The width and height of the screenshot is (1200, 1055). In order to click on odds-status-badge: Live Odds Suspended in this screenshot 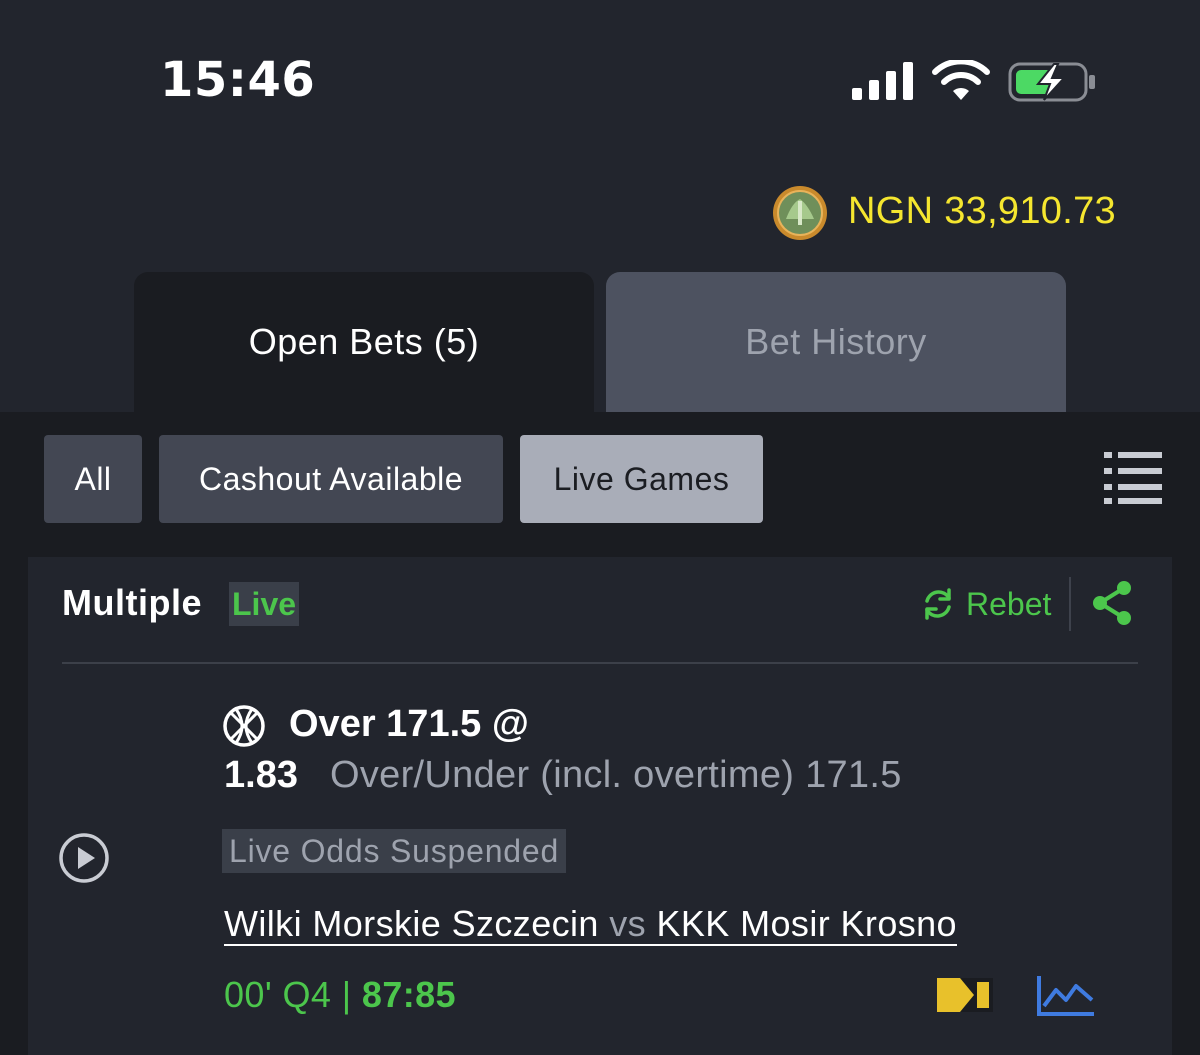, I will do `click(394, 851)`.